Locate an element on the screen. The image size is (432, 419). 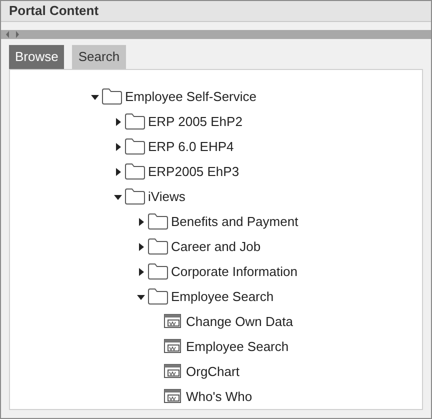
panel-title: Portal Content is located at coordinates (54, 11).